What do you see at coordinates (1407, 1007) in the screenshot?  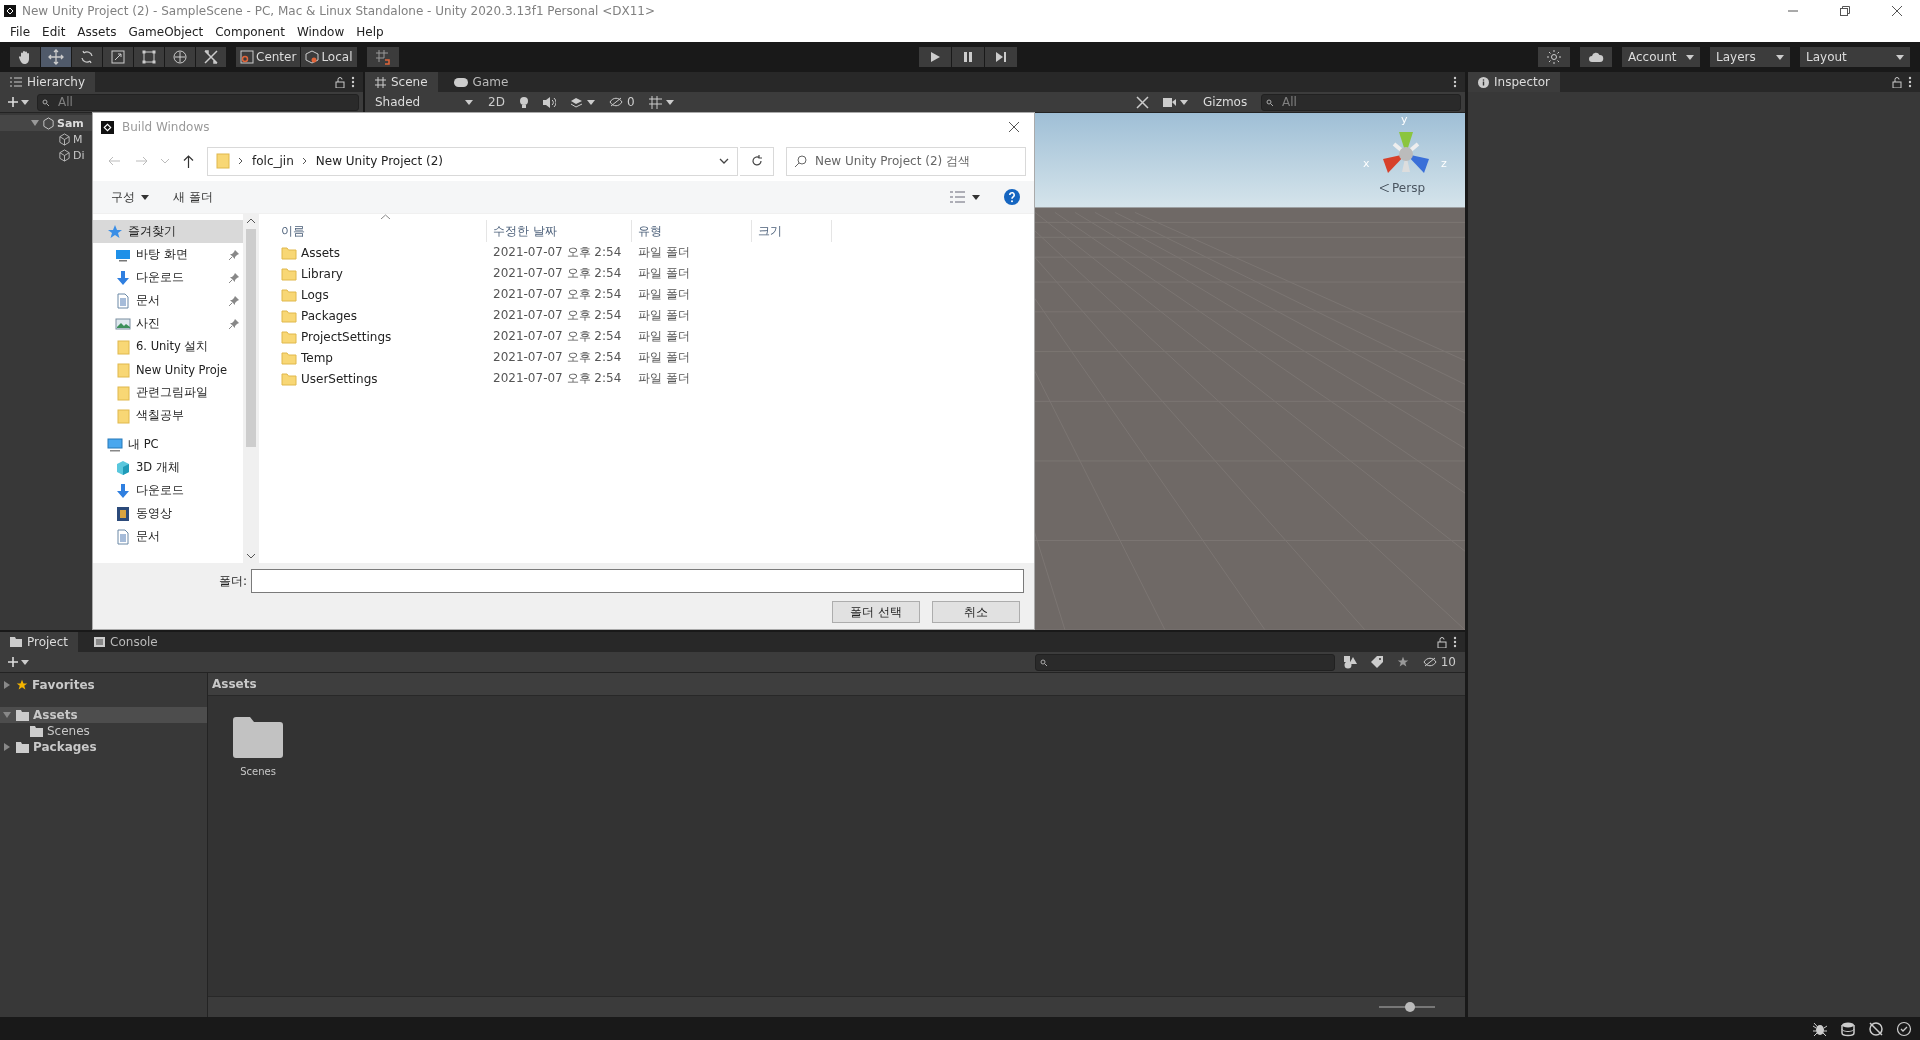 I see `zoom-slider` at bounding box center [1407, 1007].